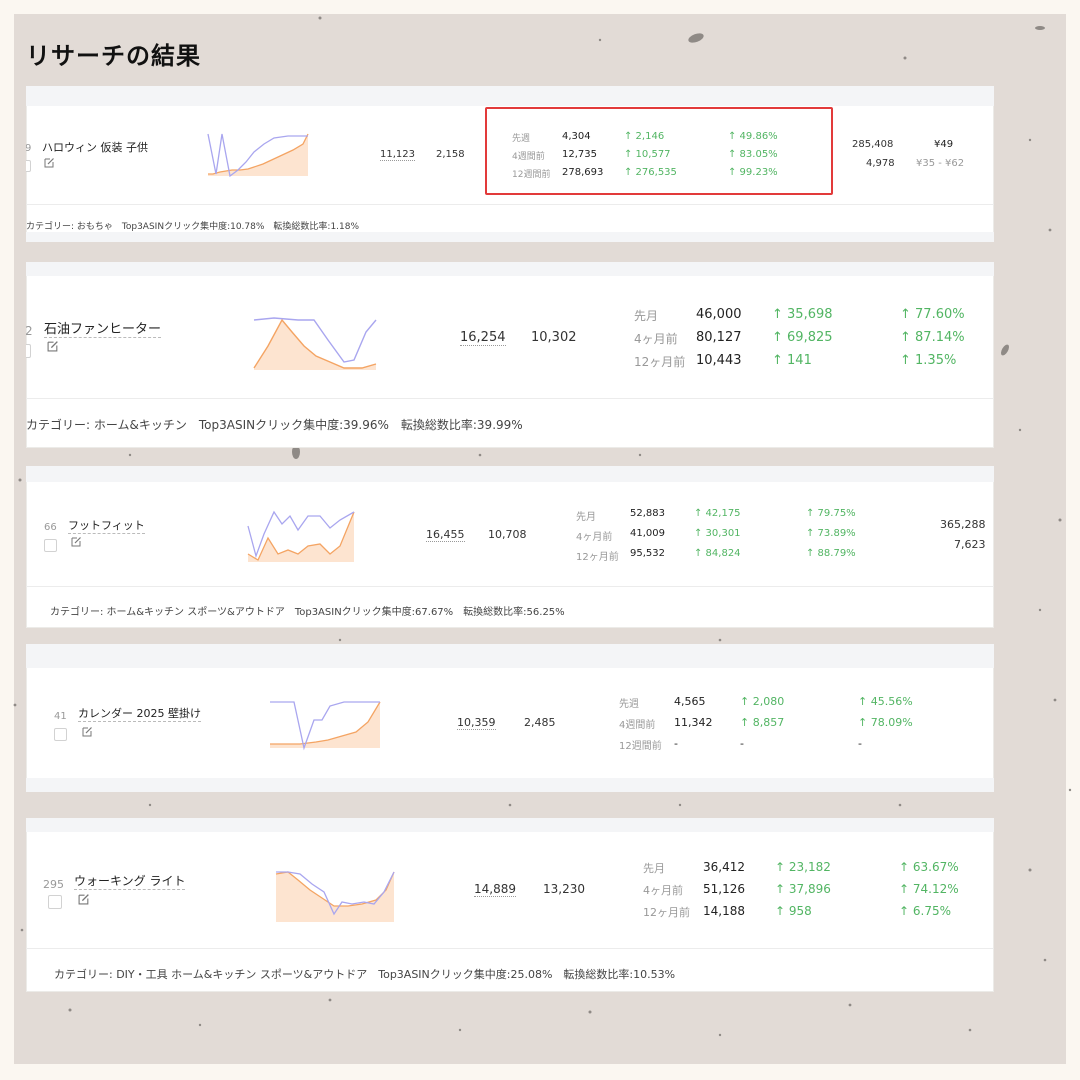 This screenshot has width=1080, height=1080. Describe the element at coordinates (719, 337) in the screenshot. I see `stat-value: 80,127` at that location.